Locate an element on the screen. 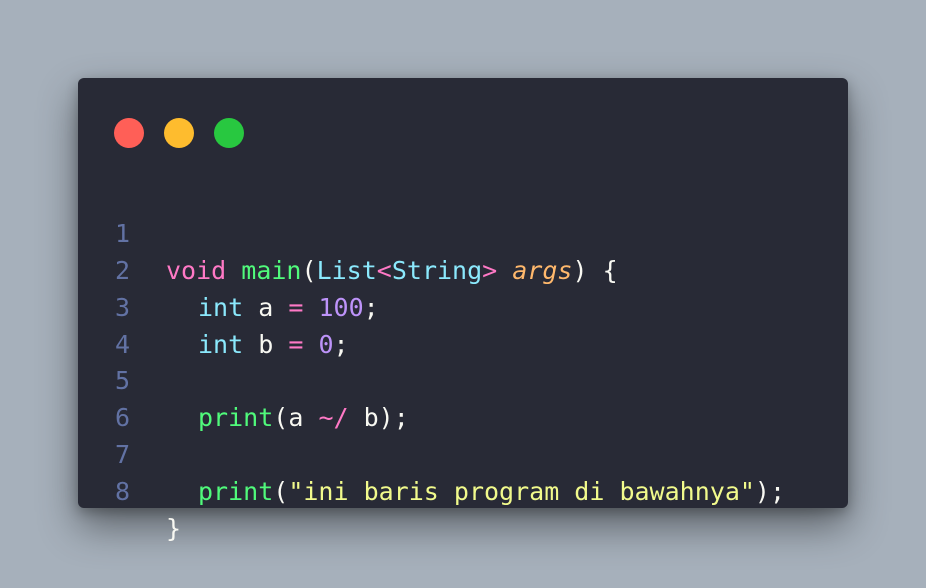 The image size is (926, 588). code-line: 8 } is located at coordinates (463, 490).